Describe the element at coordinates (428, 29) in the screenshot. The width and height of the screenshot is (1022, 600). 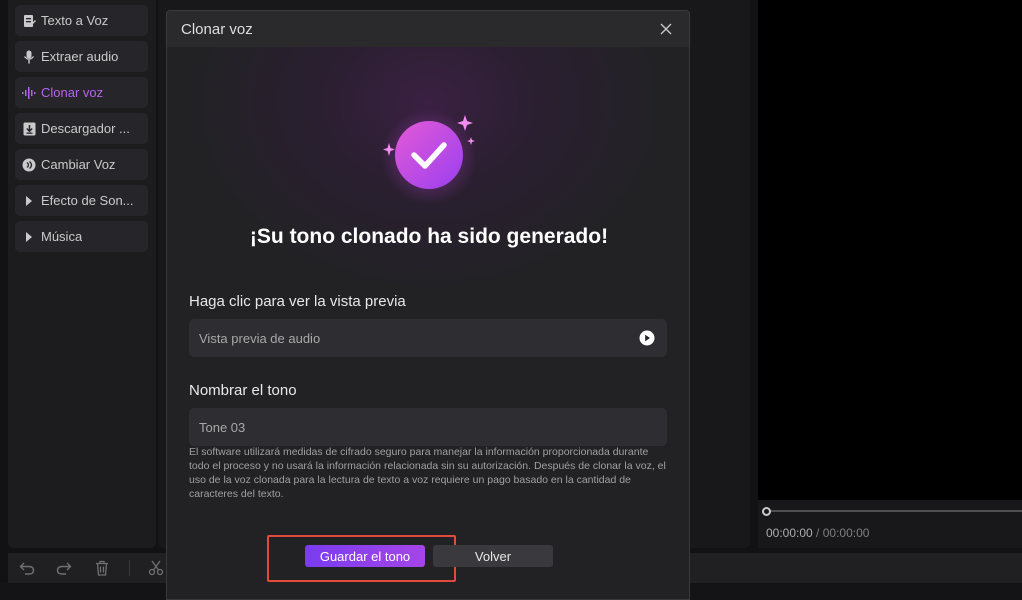
I see `dialog-header: Clonar voz` at that location.